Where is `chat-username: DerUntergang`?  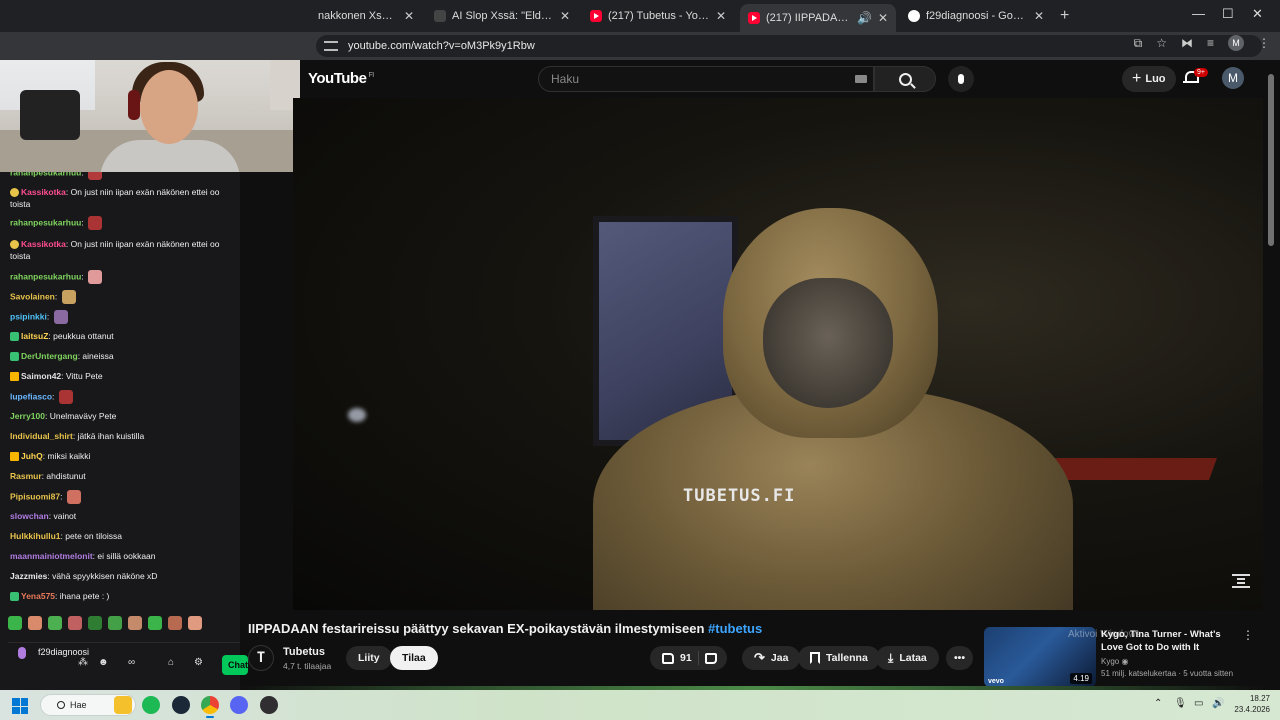 chat-username: DerUntergang is located at coordinates (49, 356).